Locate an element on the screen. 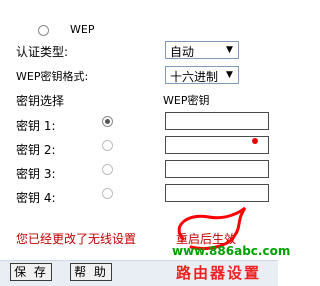 Image resolution: width=320 pixels, height=286 pixels. red-dot-marker is located at coordinates (255, 141).